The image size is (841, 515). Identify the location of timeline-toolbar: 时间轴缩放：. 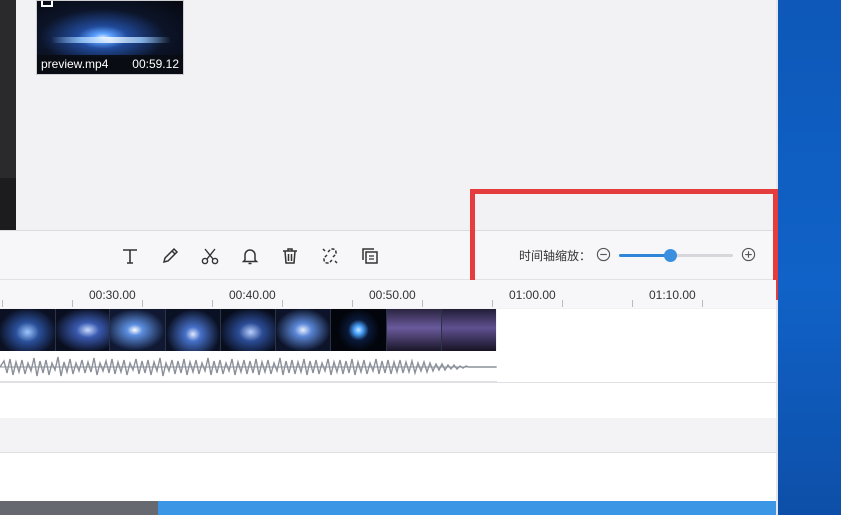
(388, 255).